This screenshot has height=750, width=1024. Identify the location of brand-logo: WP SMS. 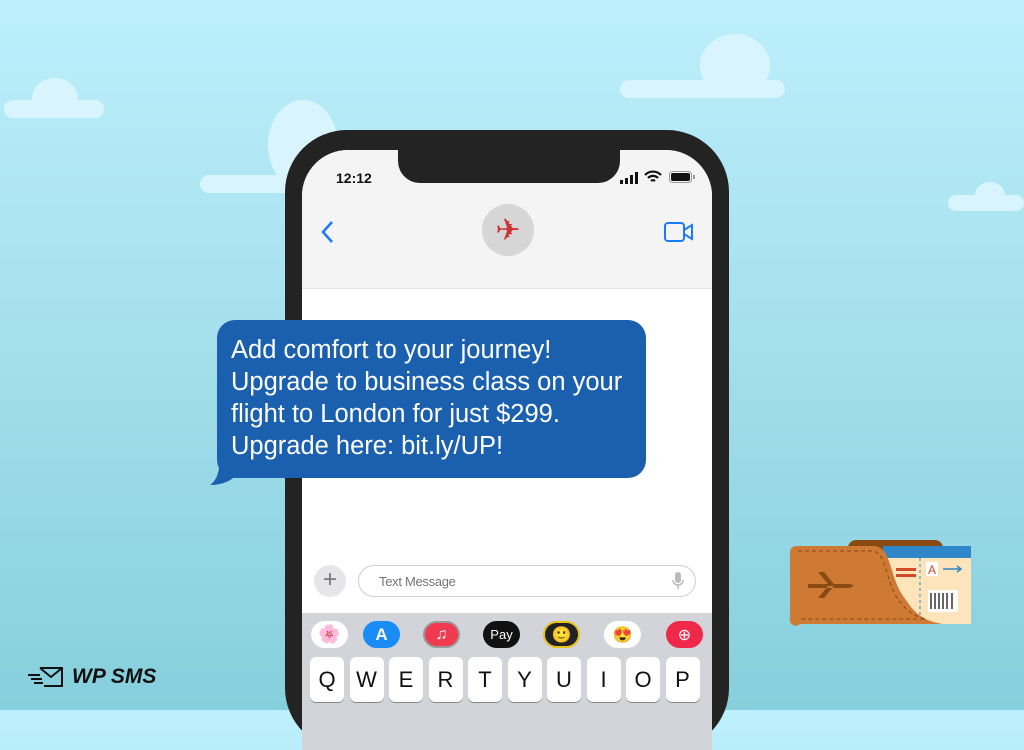
(92, 677).